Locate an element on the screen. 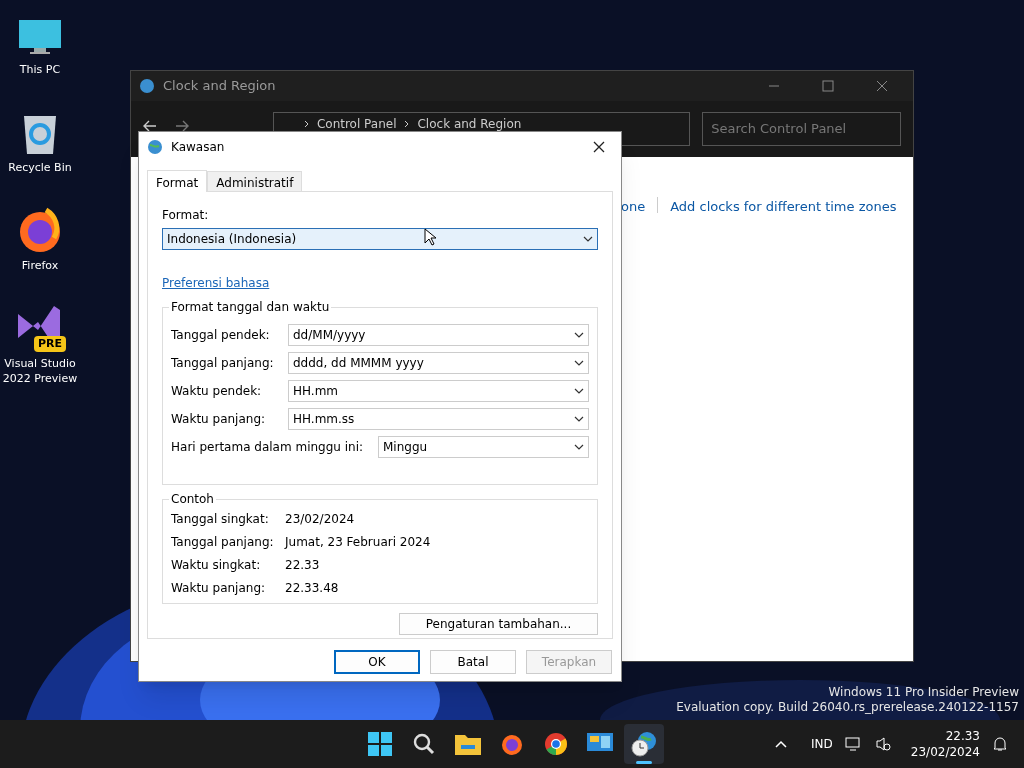 The height and width of the screenshot is (768, 1024). example-value: 22.33 is located at coordinates (302, 565).